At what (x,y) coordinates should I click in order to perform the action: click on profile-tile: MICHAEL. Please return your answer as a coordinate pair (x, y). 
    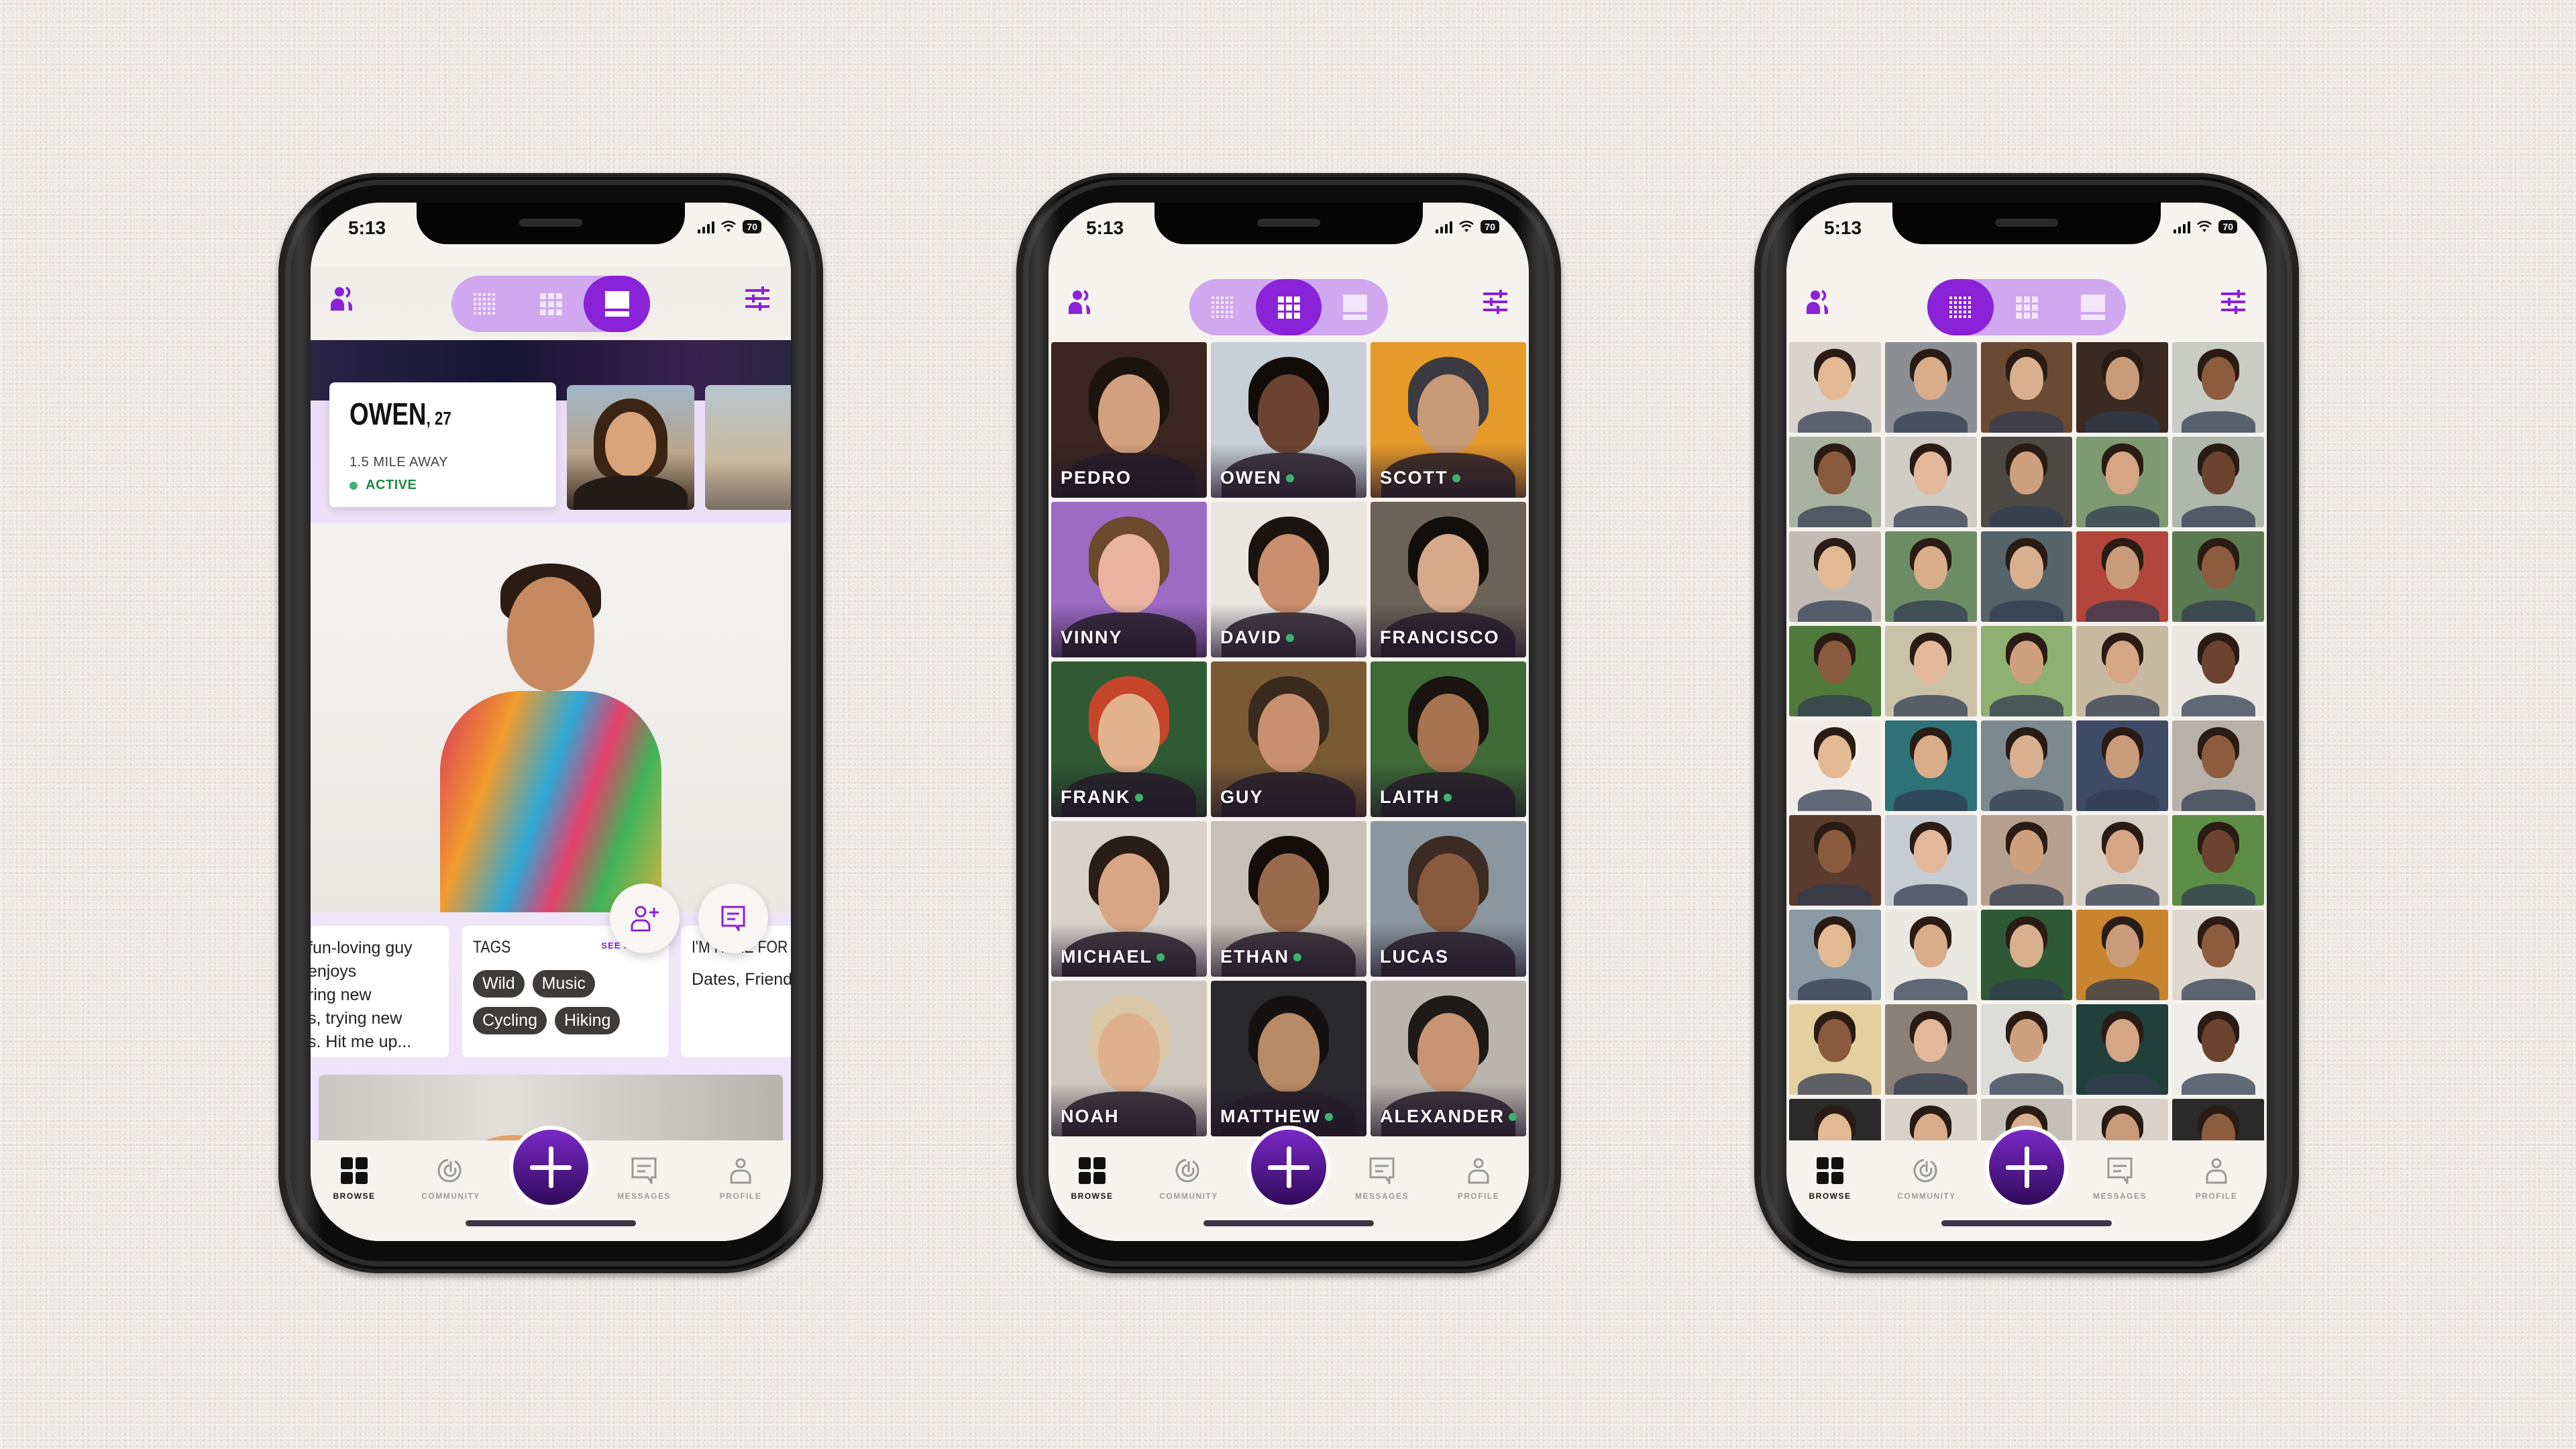
    Looking at the image, I should click on (1129, 899).